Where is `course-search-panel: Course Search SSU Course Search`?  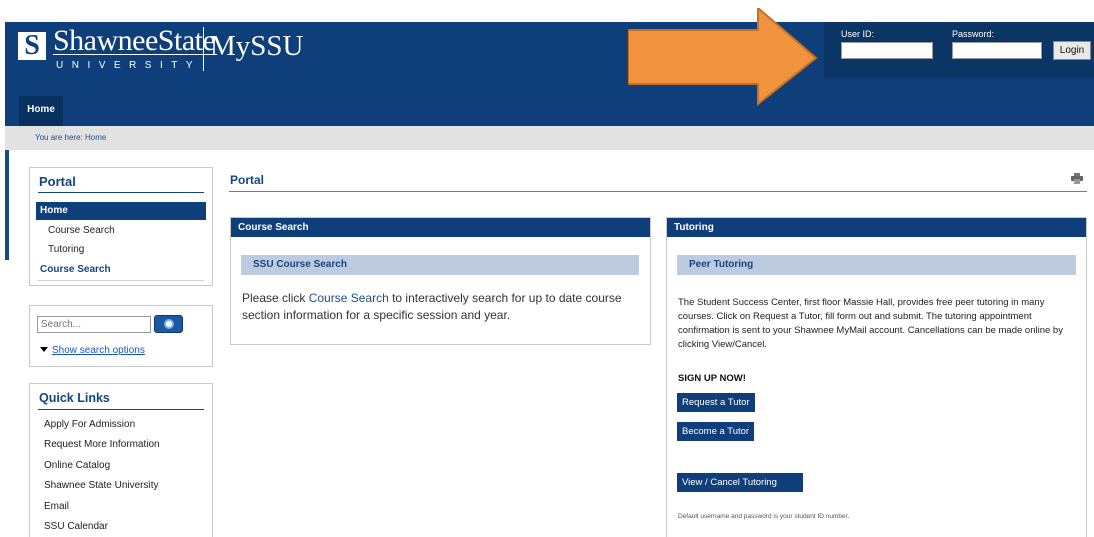
course-search-panel: Course Search SSU Course Search is located at coordinates (440, 281).